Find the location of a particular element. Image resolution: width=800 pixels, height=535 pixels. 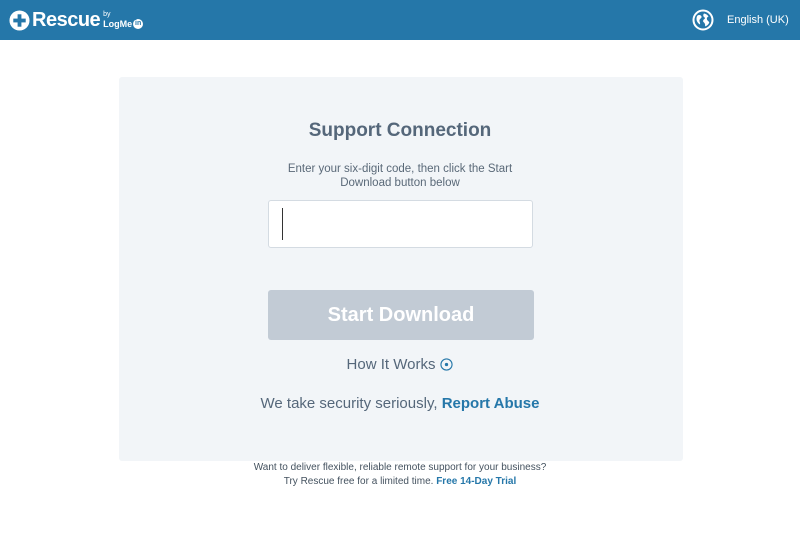

language-selector: English (UK) is located at coordinates (758, 20).